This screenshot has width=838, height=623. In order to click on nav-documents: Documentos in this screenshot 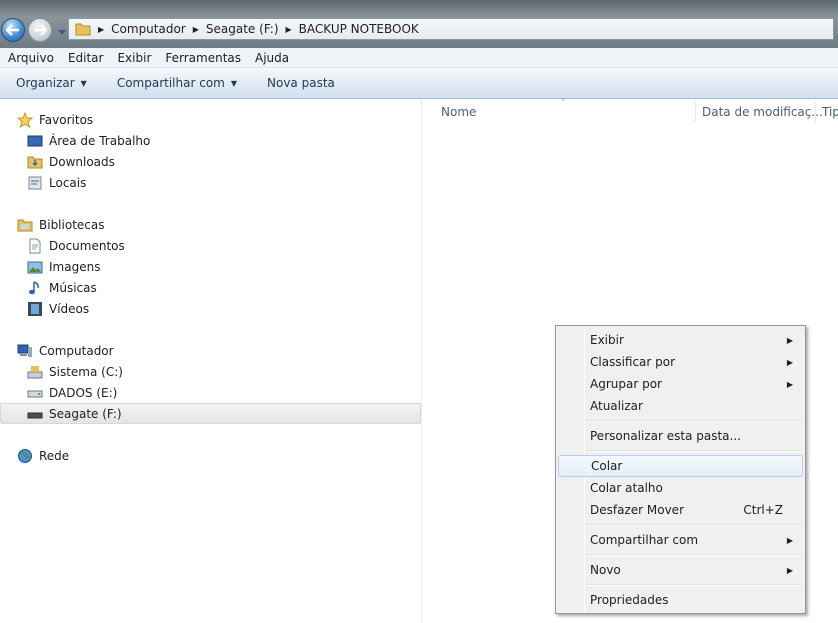, I will do `click(76, 245)`.